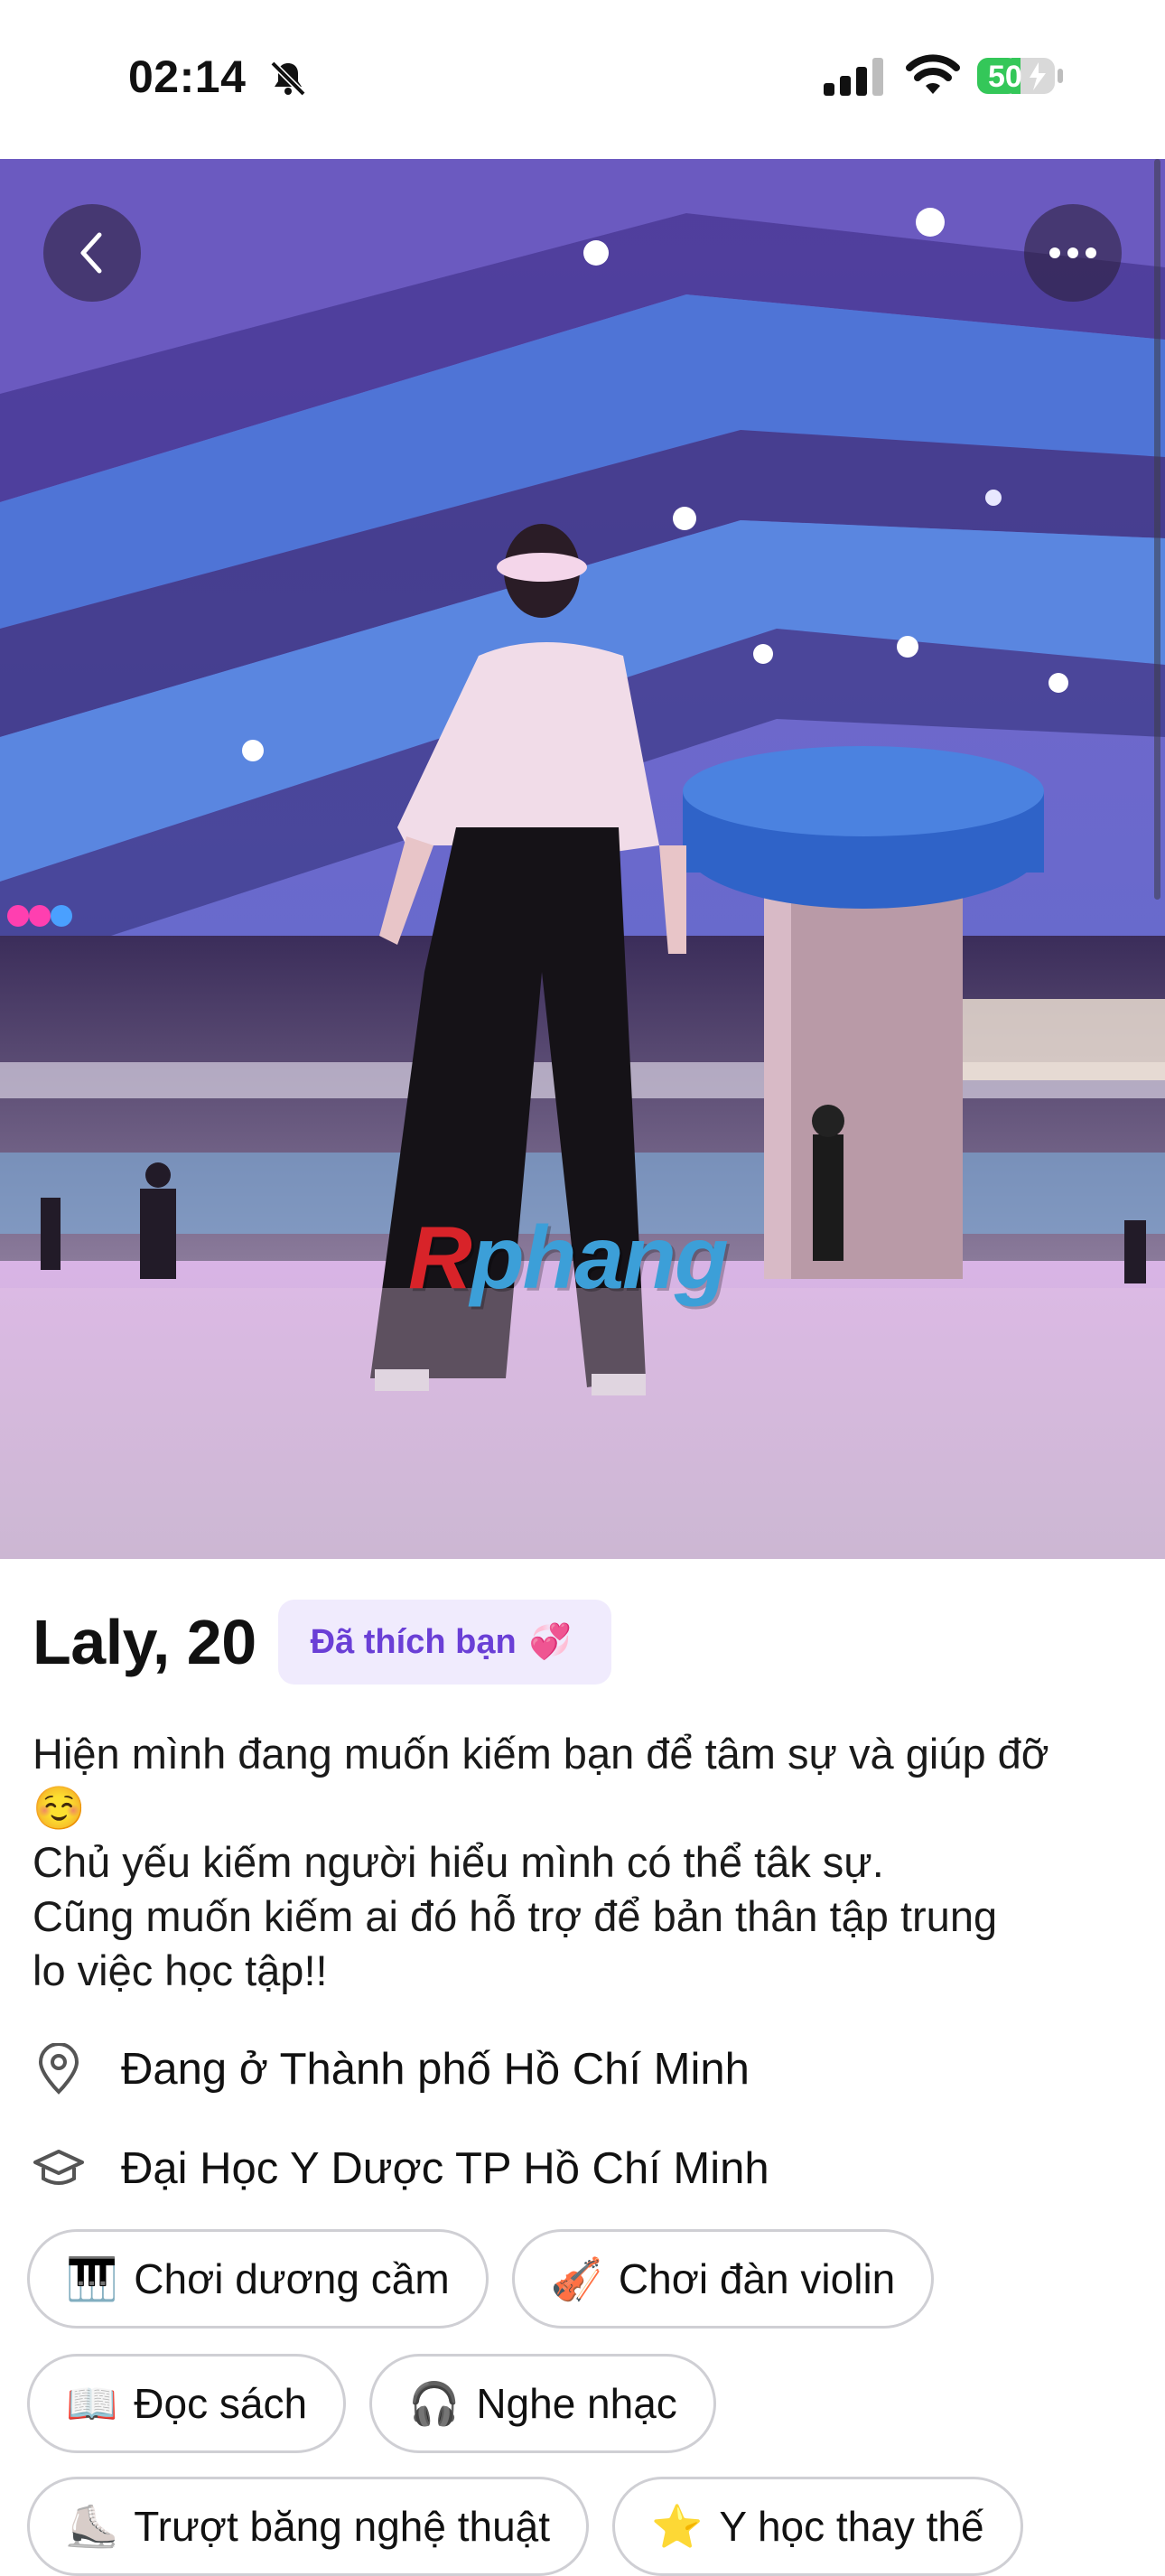  I want to click on bio-line: lo việc học tập!!, so click(180, 1970).